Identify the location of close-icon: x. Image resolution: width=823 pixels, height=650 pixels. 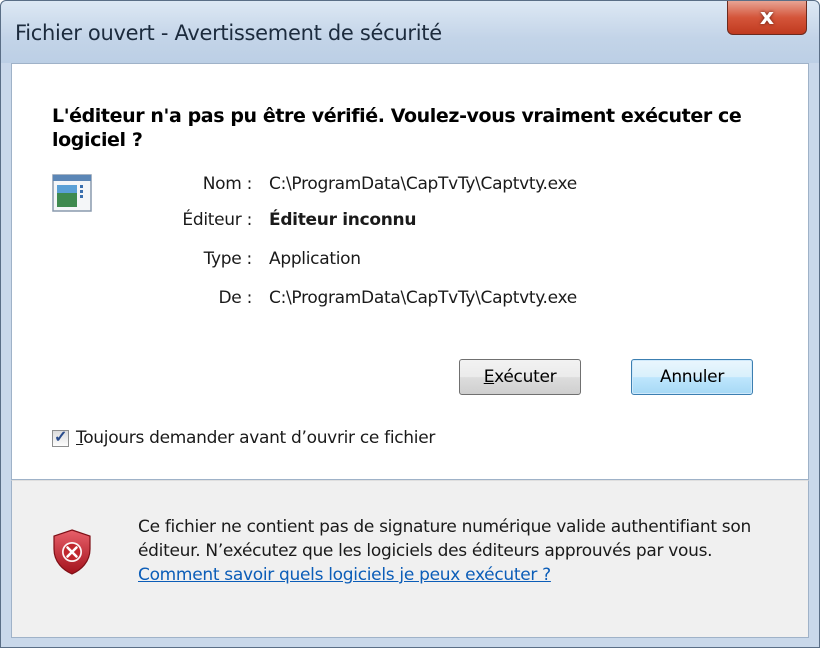
(767, 17).